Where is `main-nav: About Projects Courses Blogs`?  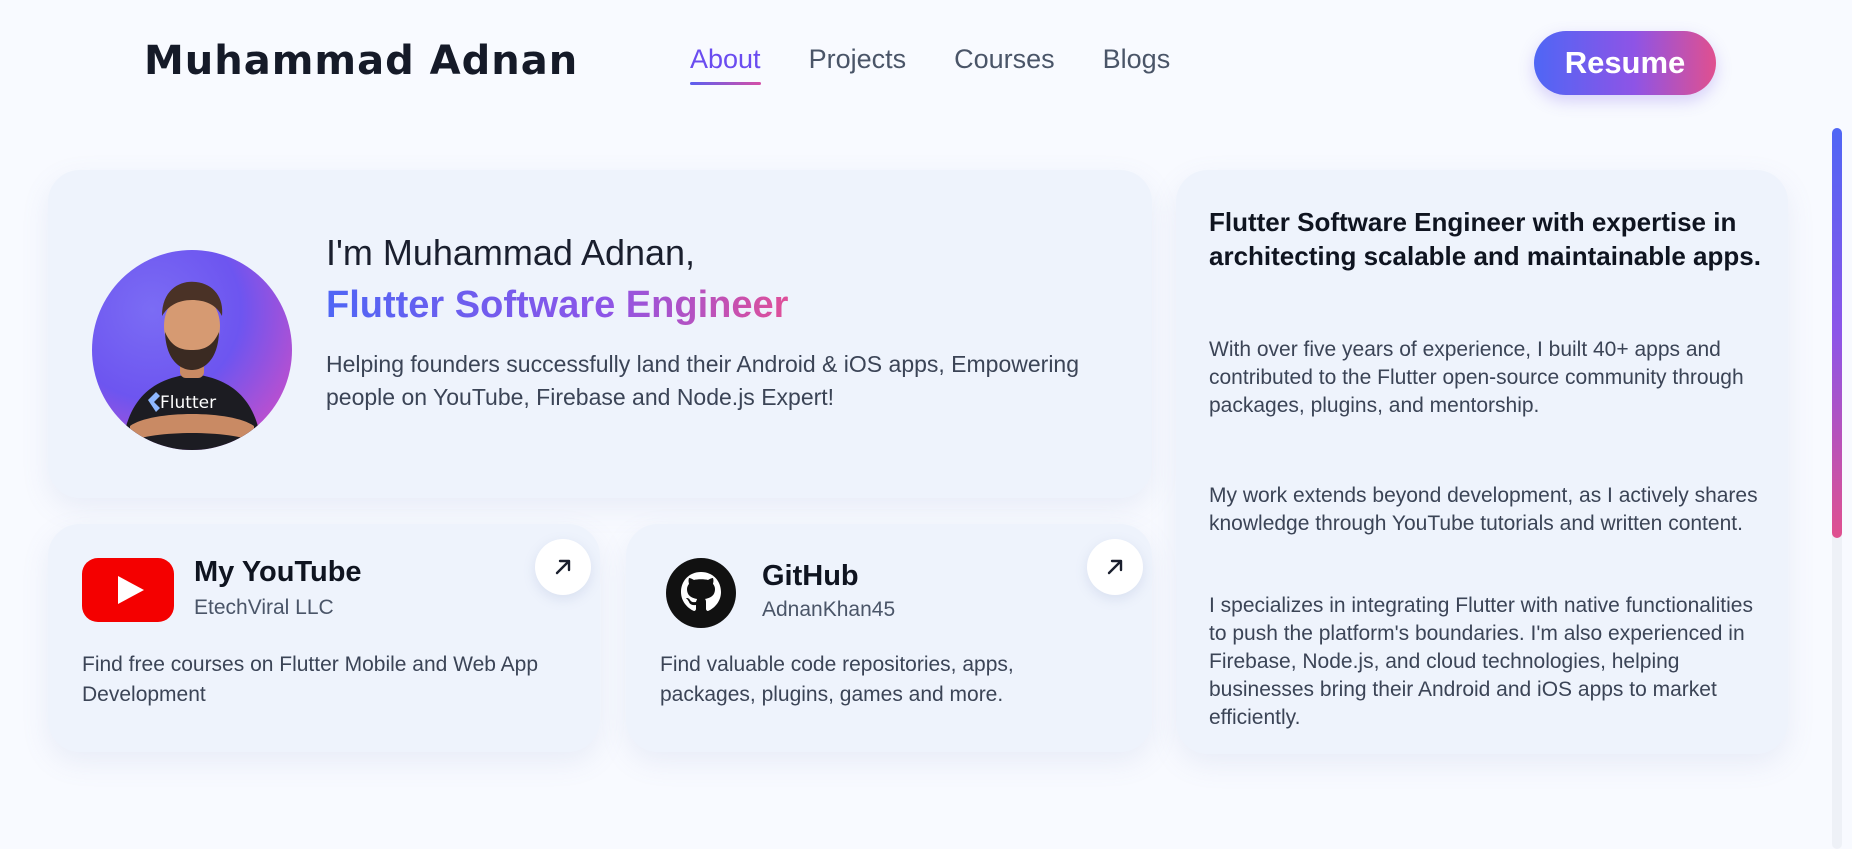 main-nav: About Projects Courses Blogs is located at coordinates (930, 64).